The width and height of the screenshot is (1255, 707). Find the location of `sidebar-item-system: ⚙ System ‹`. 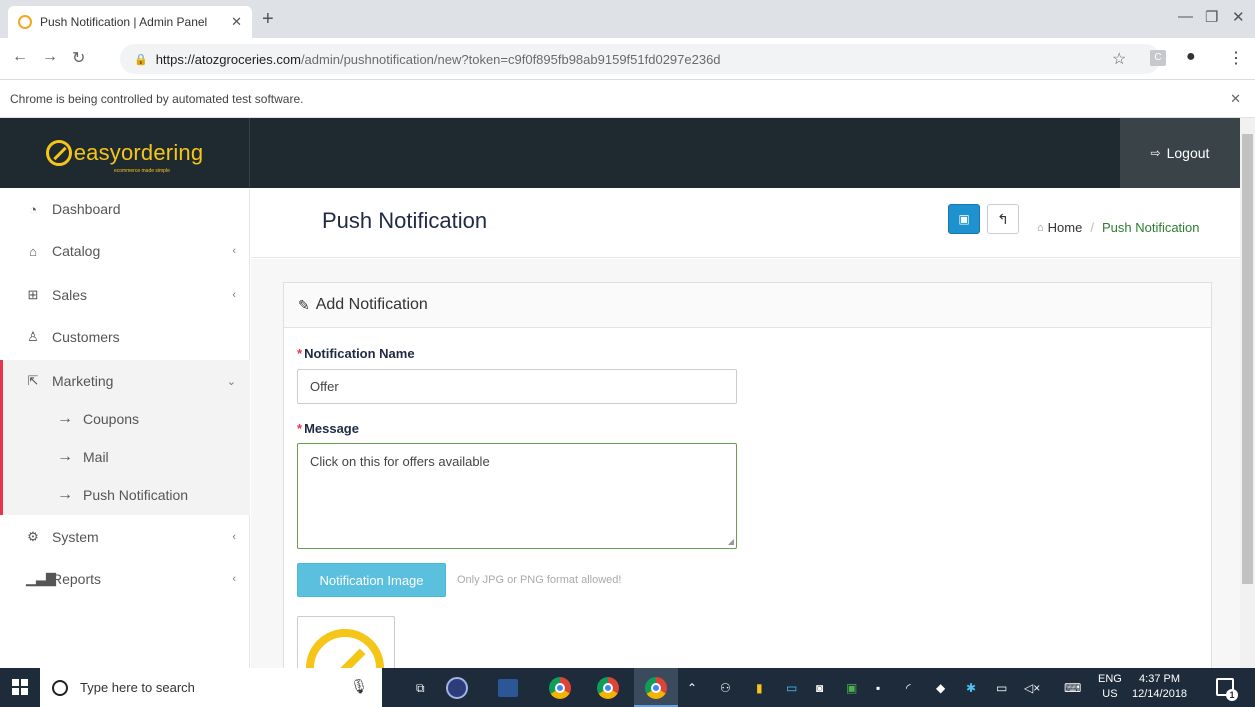

sidebar-item-system: ⚙ System ‹ is located at coordinates (125, 537).